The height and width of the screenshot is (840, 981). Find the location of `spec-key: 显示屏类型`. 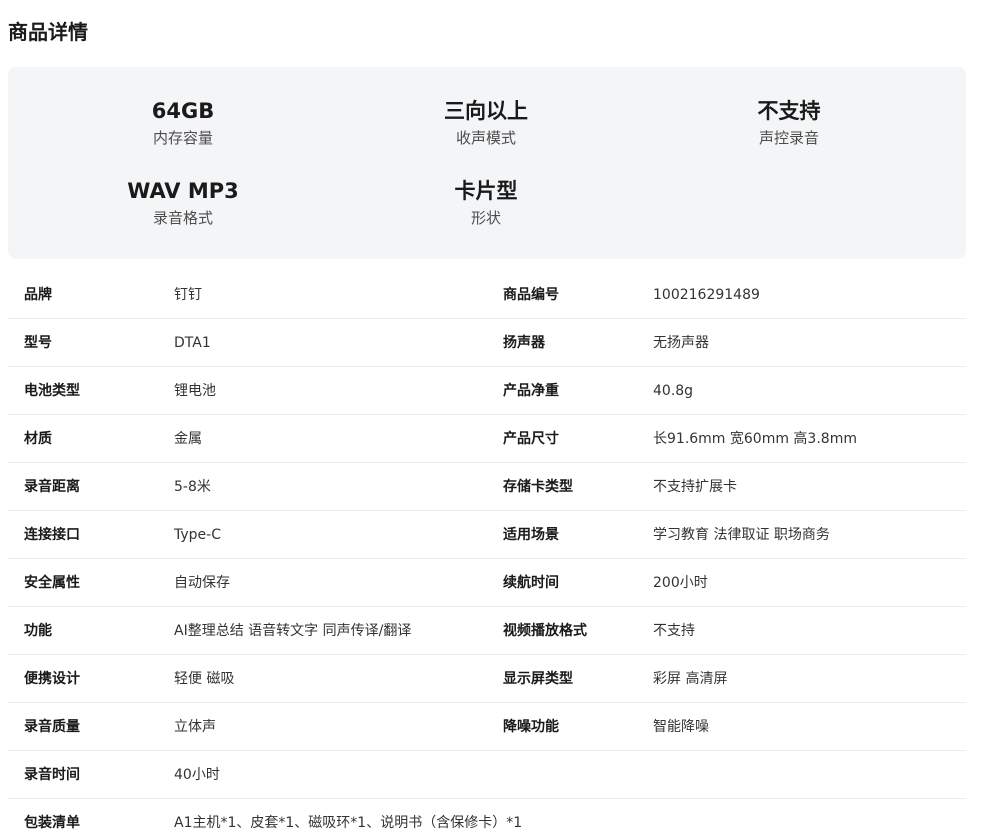

spec-key: 显示屏类型 is located at coordinates (538, 679).